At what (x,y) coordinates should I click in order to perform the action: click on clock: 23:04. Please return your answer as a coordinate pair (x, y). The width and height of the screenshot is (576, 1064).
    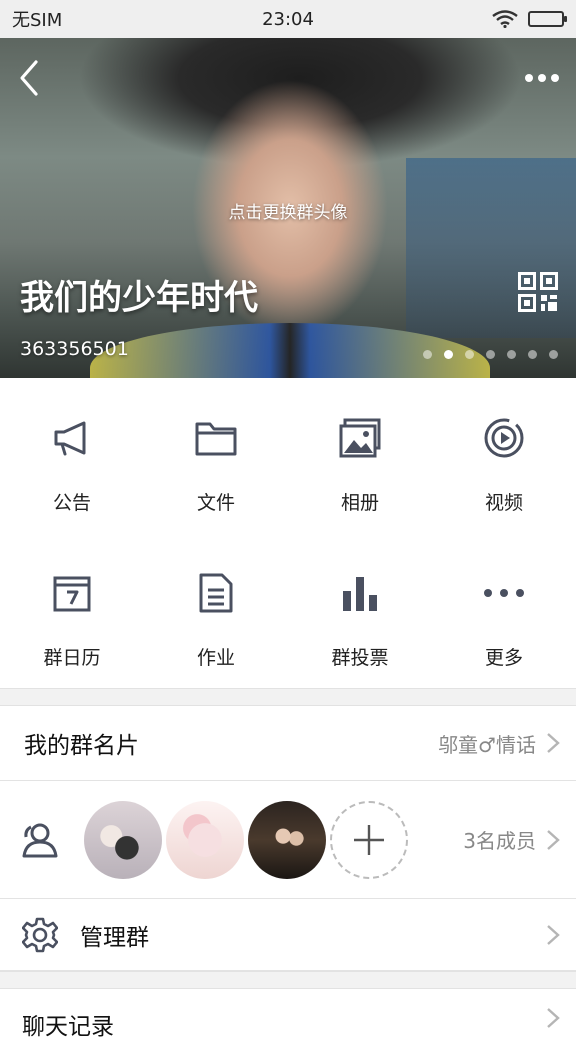
    Looking at the image, I should click on (288, 19).